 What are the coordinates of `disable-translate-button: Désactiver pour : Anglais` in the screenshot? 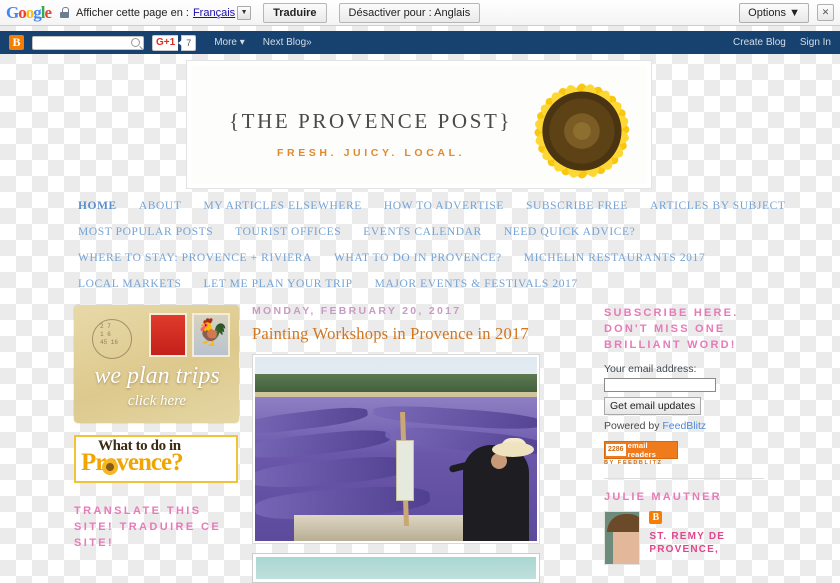 It's located at (409, 12).